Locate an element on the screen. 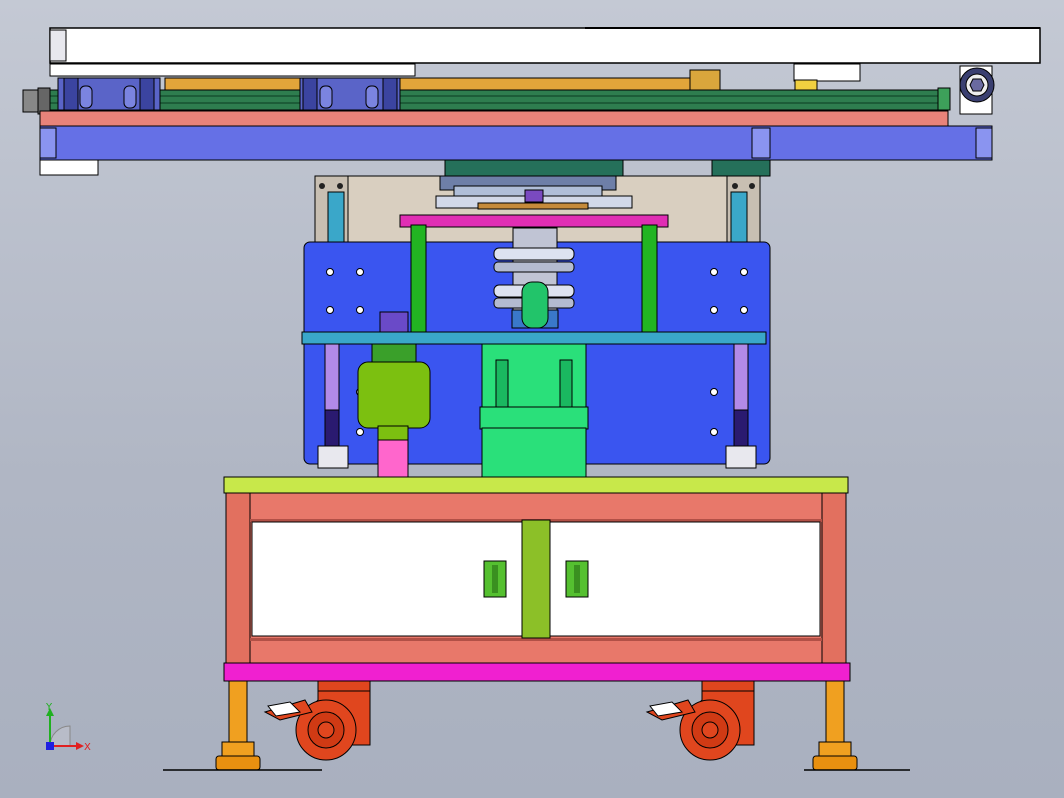  caster-left is located at coordinates (317, 720).